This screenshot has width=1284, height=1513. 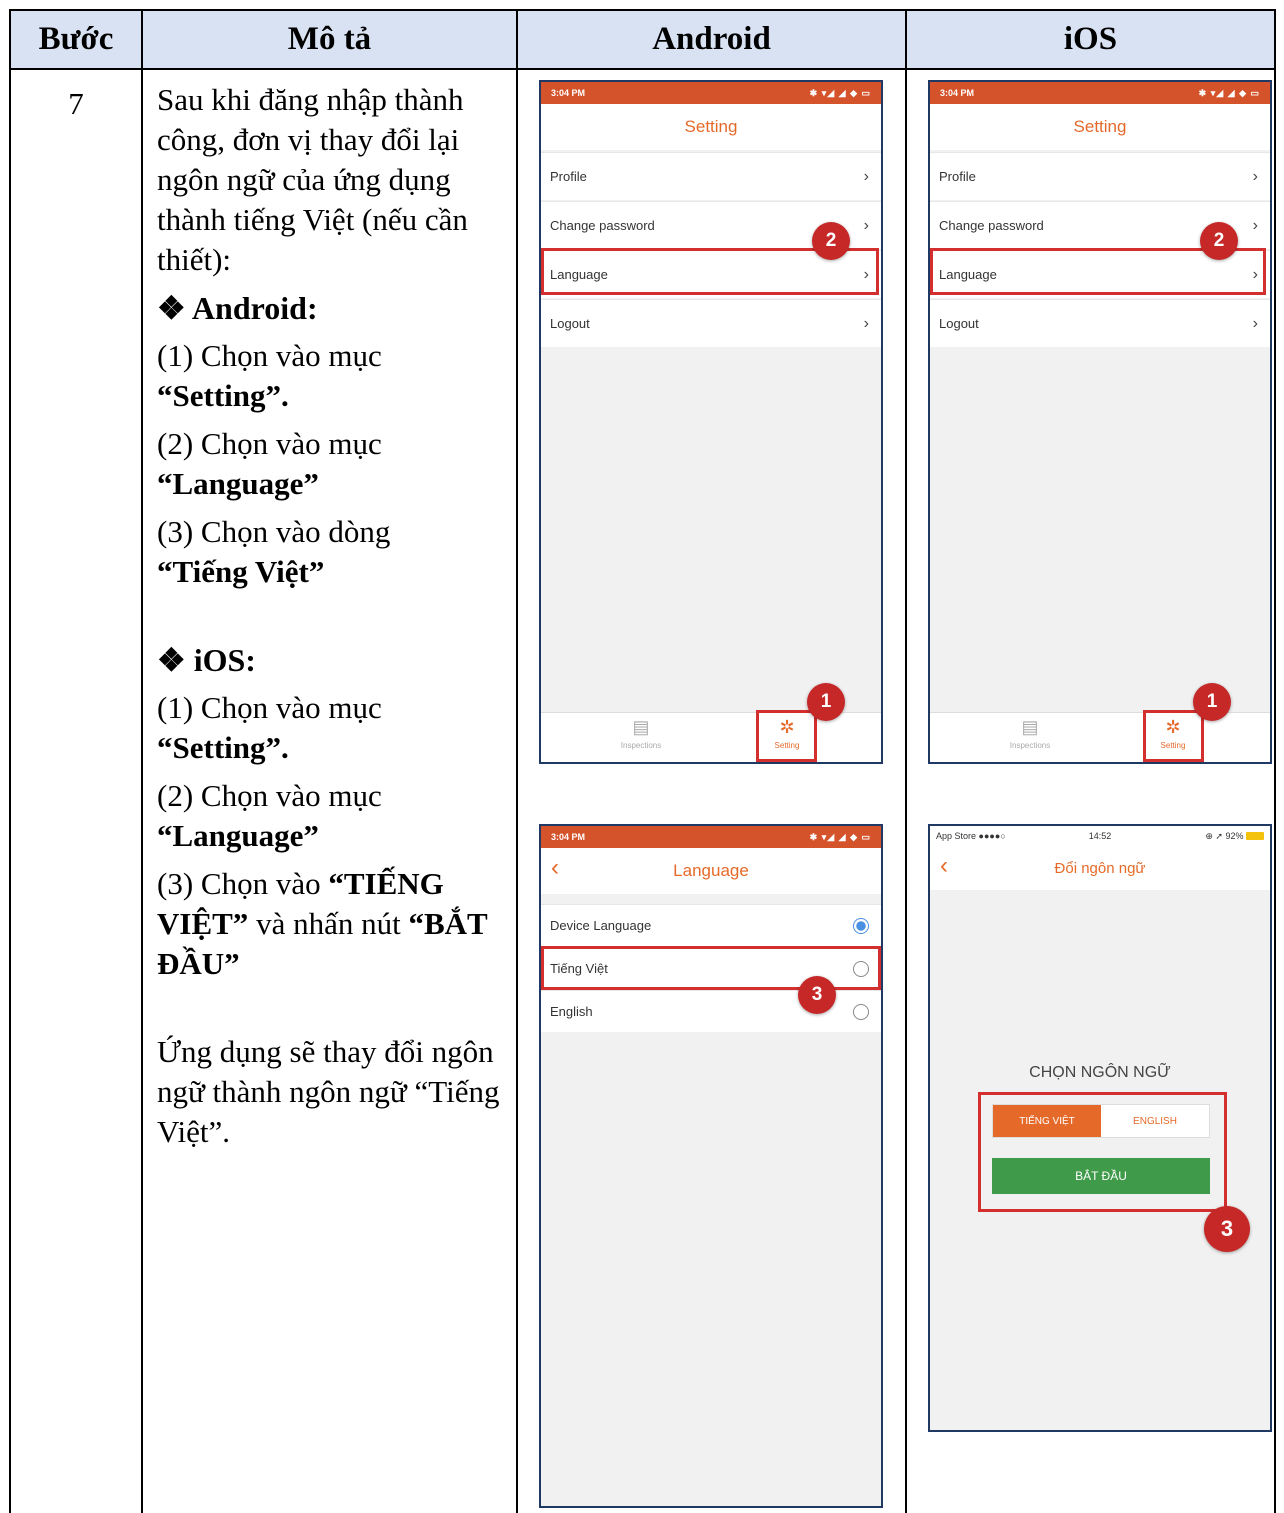 I want to click on header-android: Android, so click(x=711, y=39).